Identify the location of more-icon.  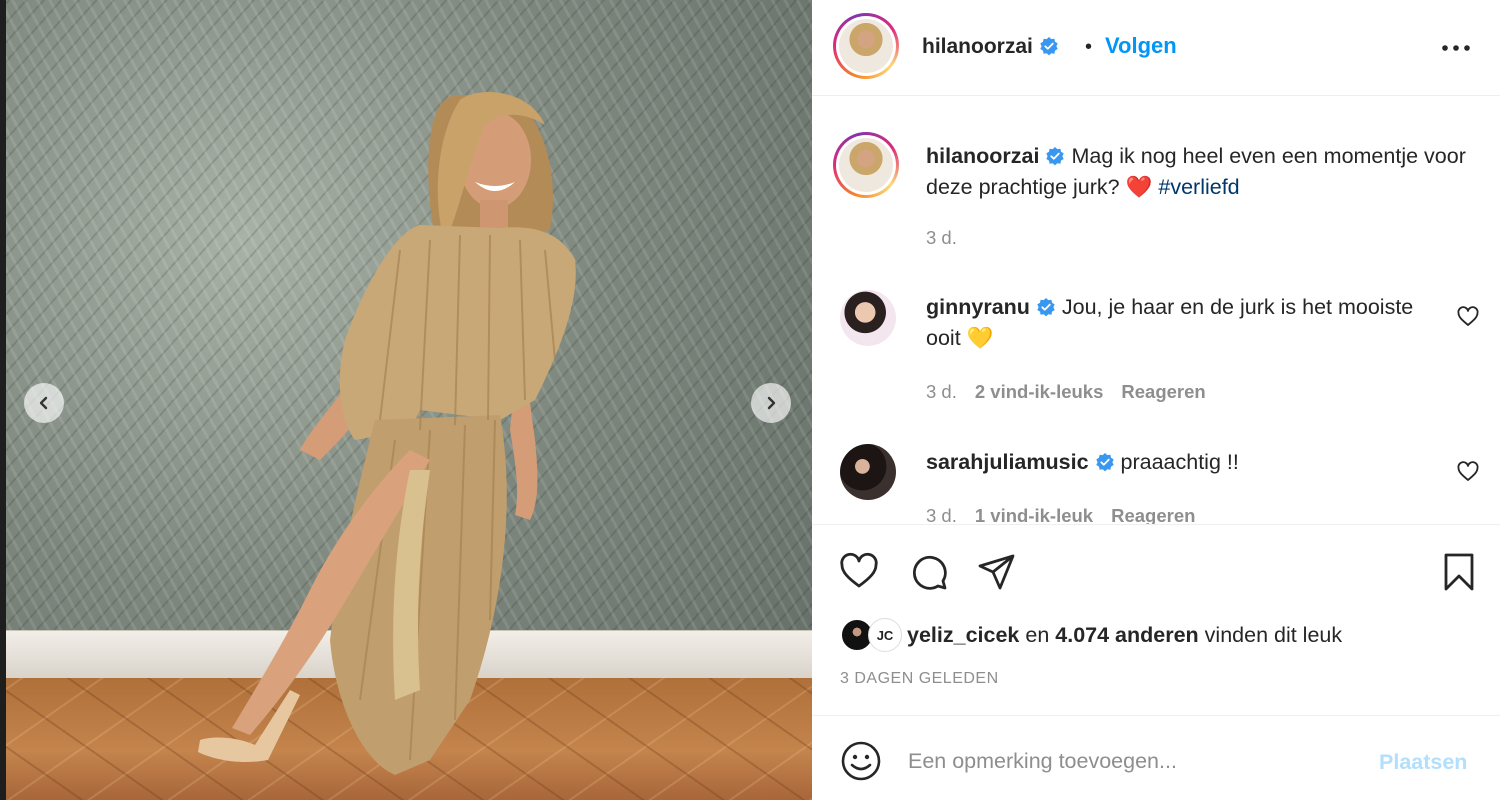
(1456, 48).